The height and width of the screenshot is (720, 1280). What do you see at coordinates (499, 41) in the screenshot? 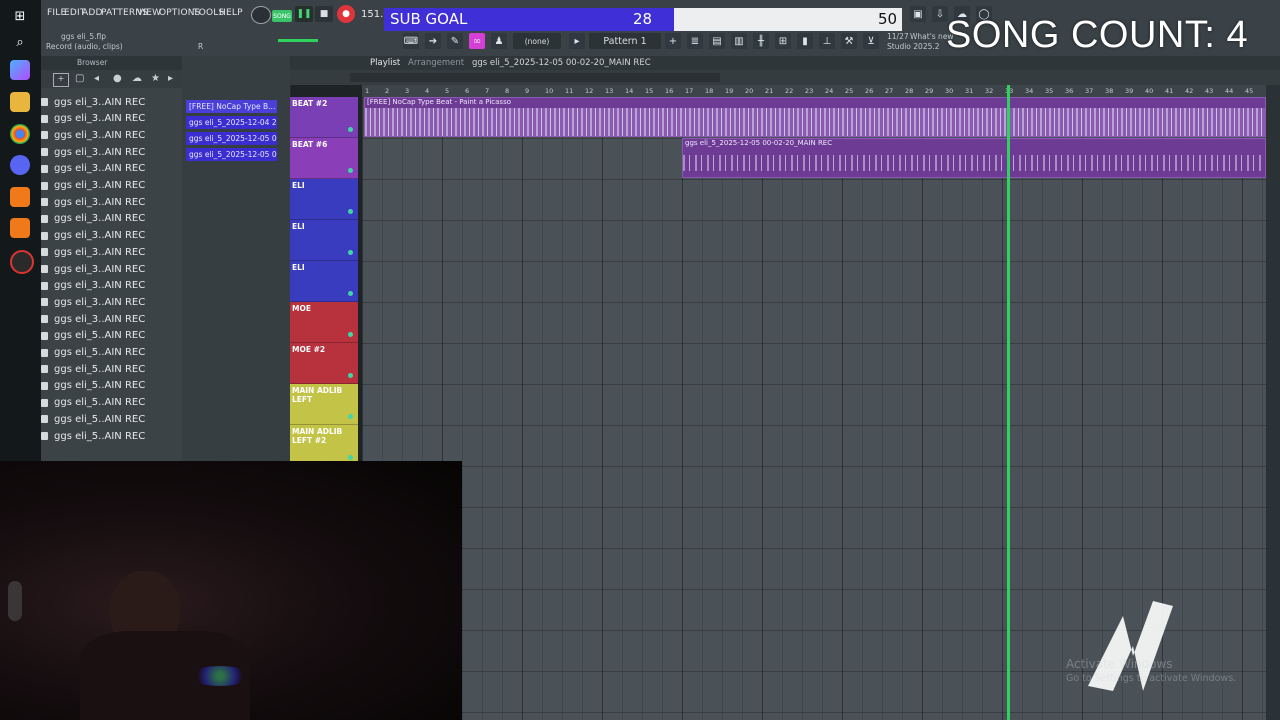
I see `stamp-icon: ♟` at bounding box center [499, 41].